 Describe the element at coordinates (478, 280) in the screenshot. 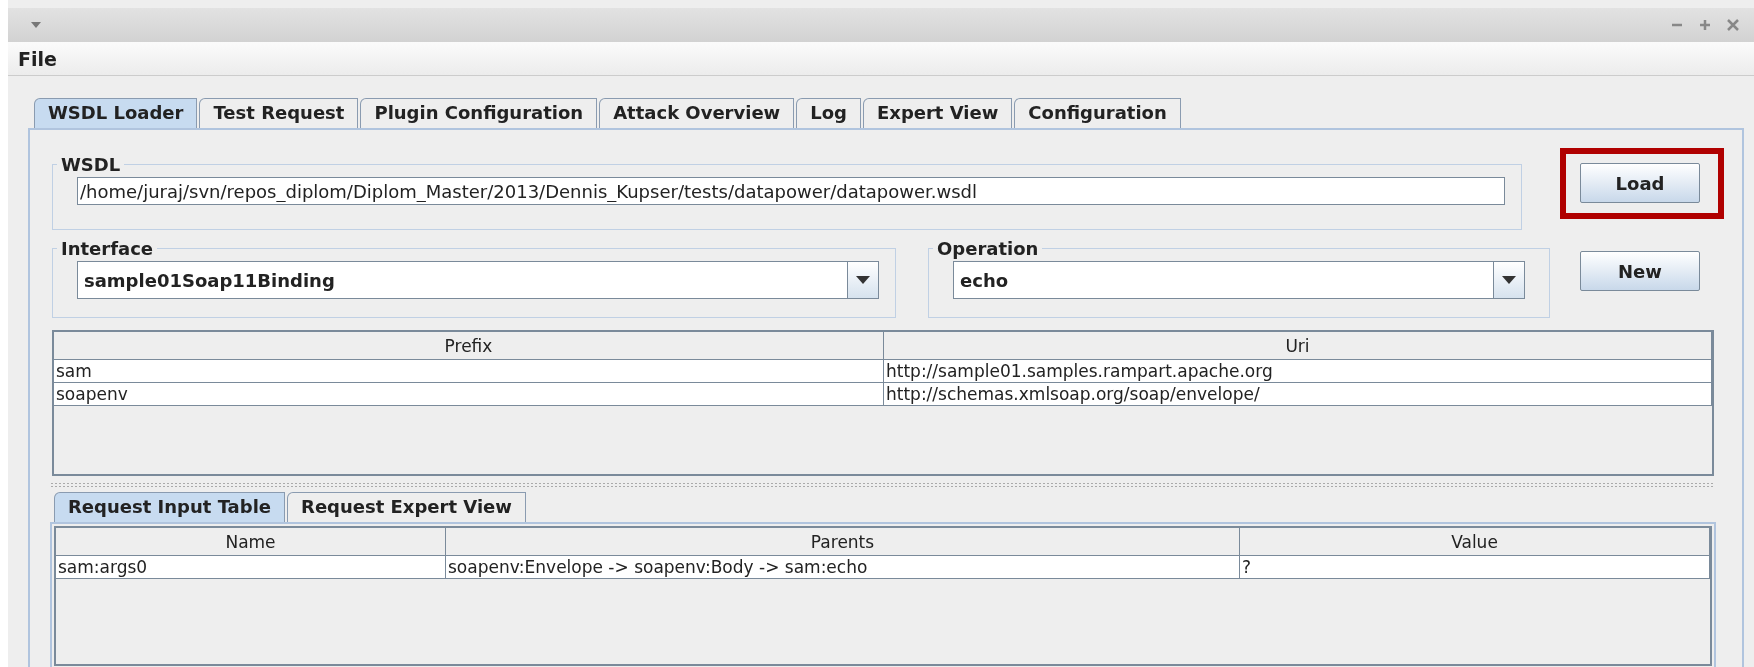

I see `interface-dropdown: sample01Soap11Binding` at that location.